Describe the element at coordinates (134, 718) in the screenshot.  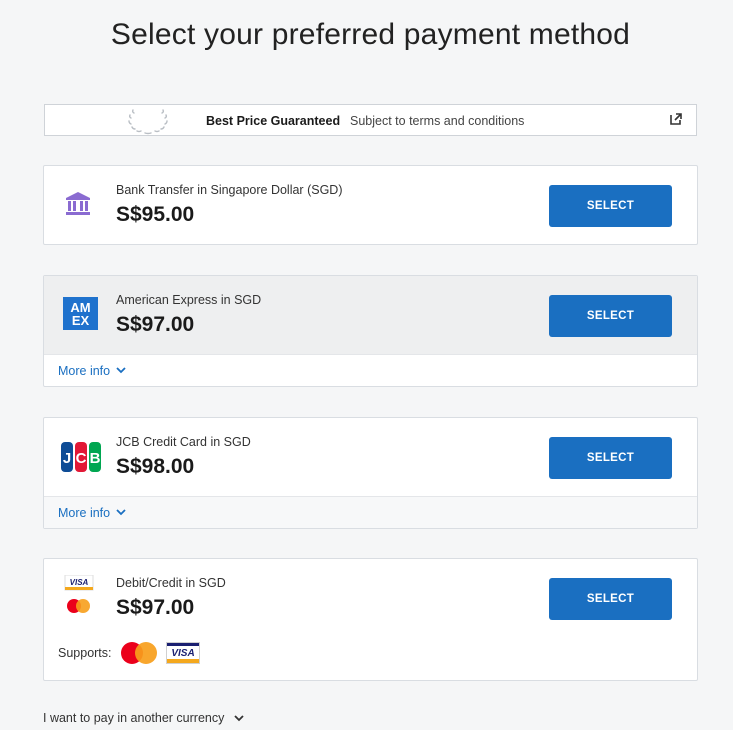
I see `another-currency-label: I want to pay in another currency` at that location.